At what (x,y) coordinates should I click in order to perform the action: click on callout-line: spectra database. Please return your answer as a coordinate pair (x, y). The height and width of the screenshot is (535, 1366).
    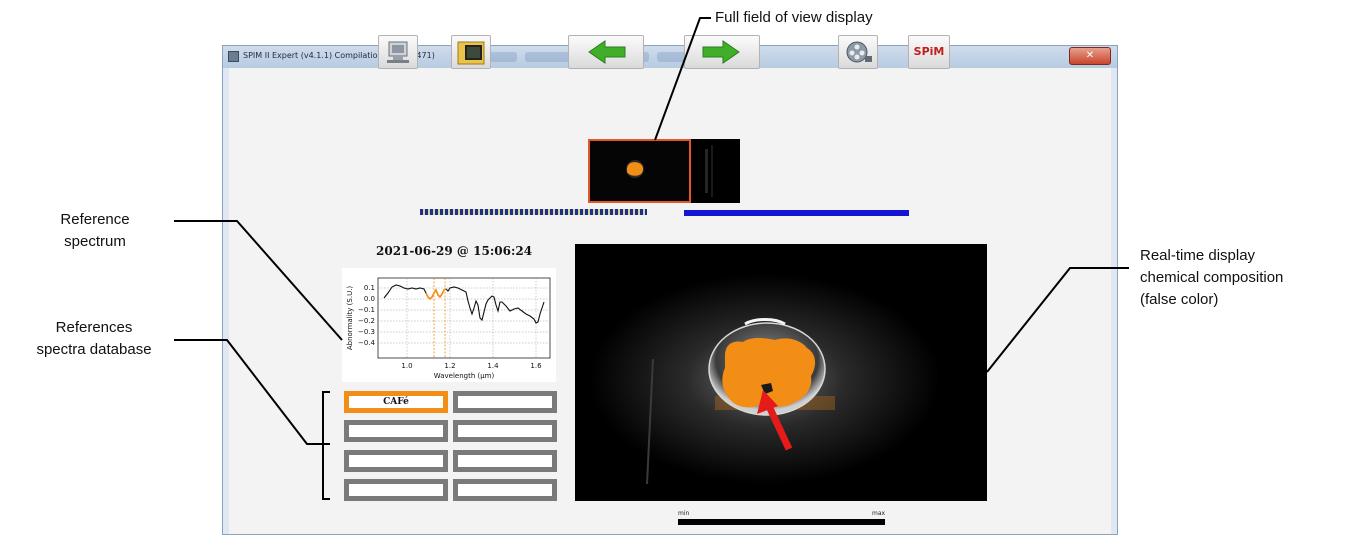
    Looking at the image, I should click on (94, 349).